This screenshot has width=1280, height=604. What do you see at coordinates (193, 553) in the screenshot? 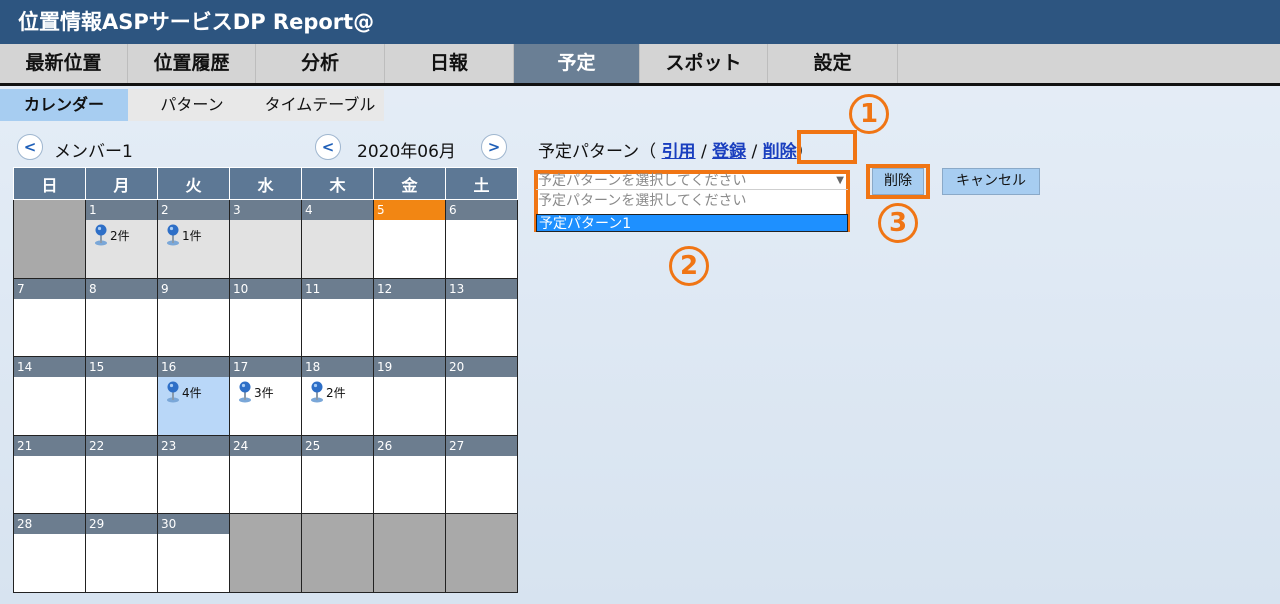
I see `calendar-day-cell: 30` at bounding box center [193, 553].